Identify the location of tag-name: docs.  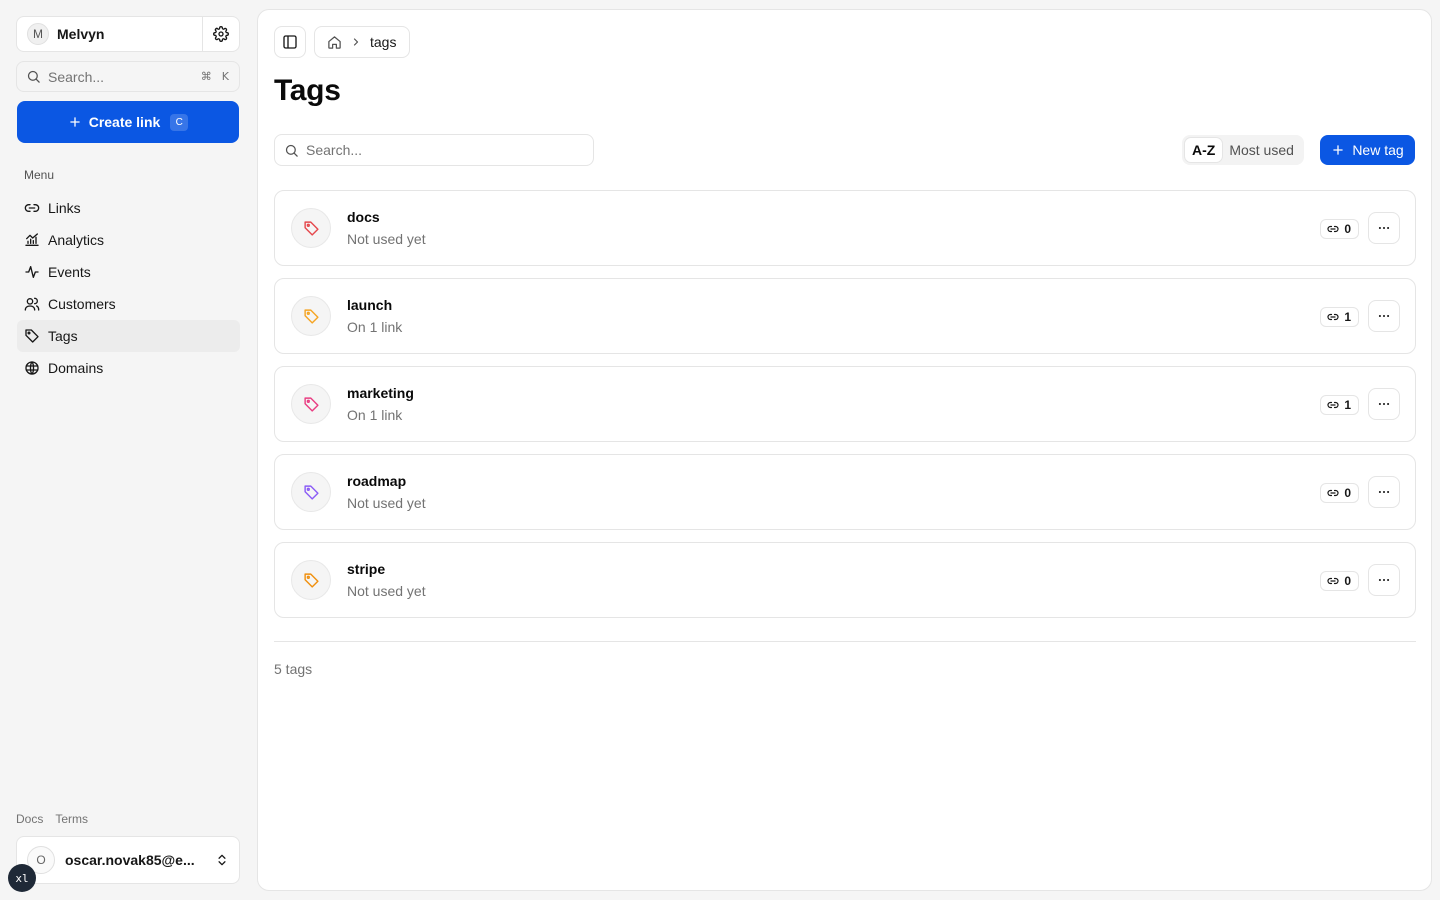
(363, 217).